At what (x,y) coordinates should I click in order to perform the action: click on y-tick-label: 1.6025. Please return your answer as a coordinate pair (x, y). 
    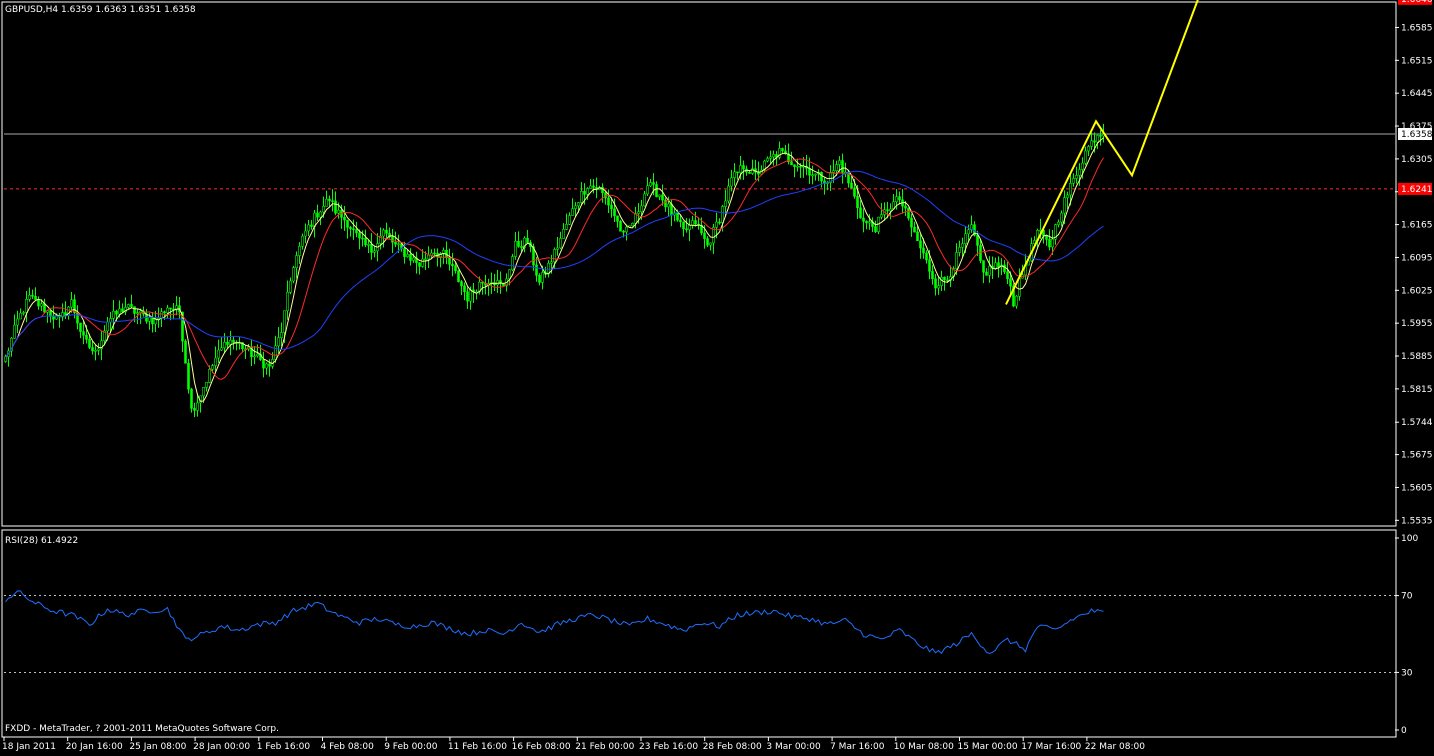
    Looking at the image, I should click on (1417, 291).